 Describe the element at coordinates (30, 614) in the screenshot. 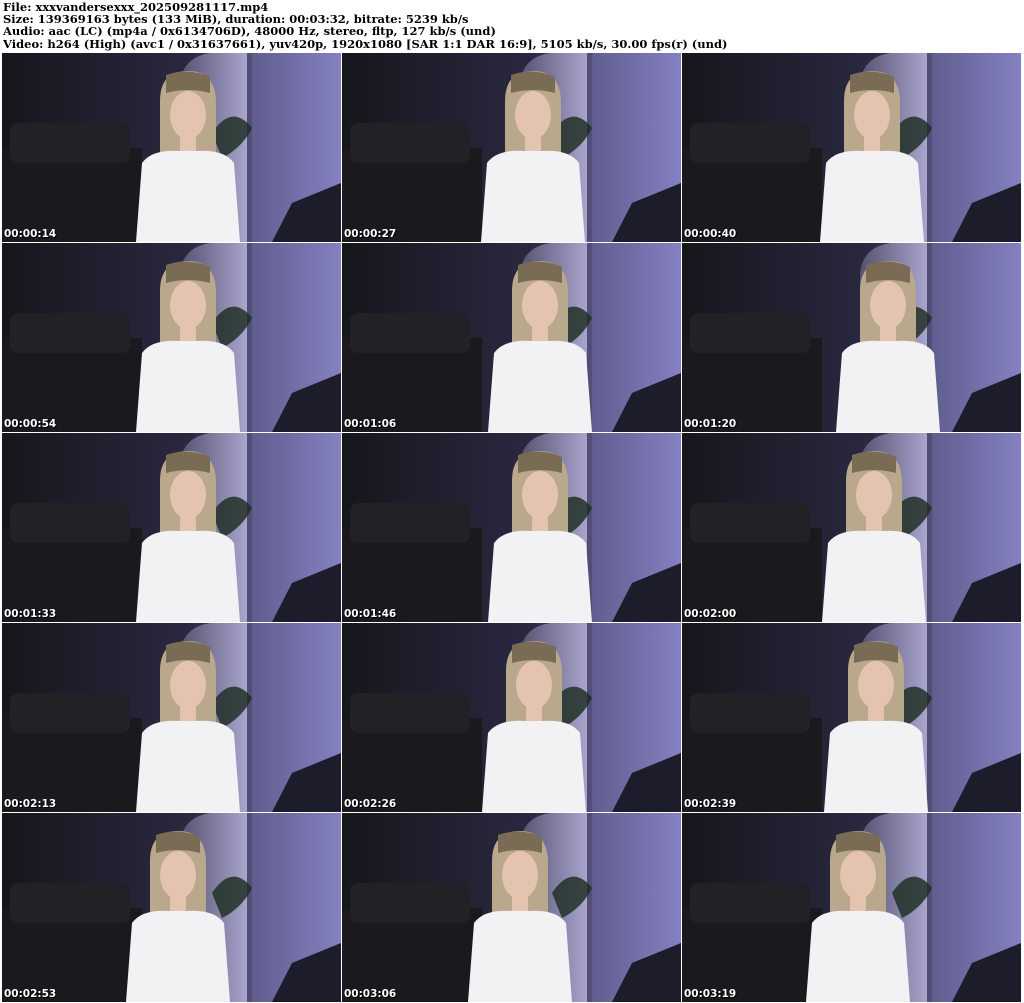

I see `thumbnail-timestamp: 00:01:33` at that location.